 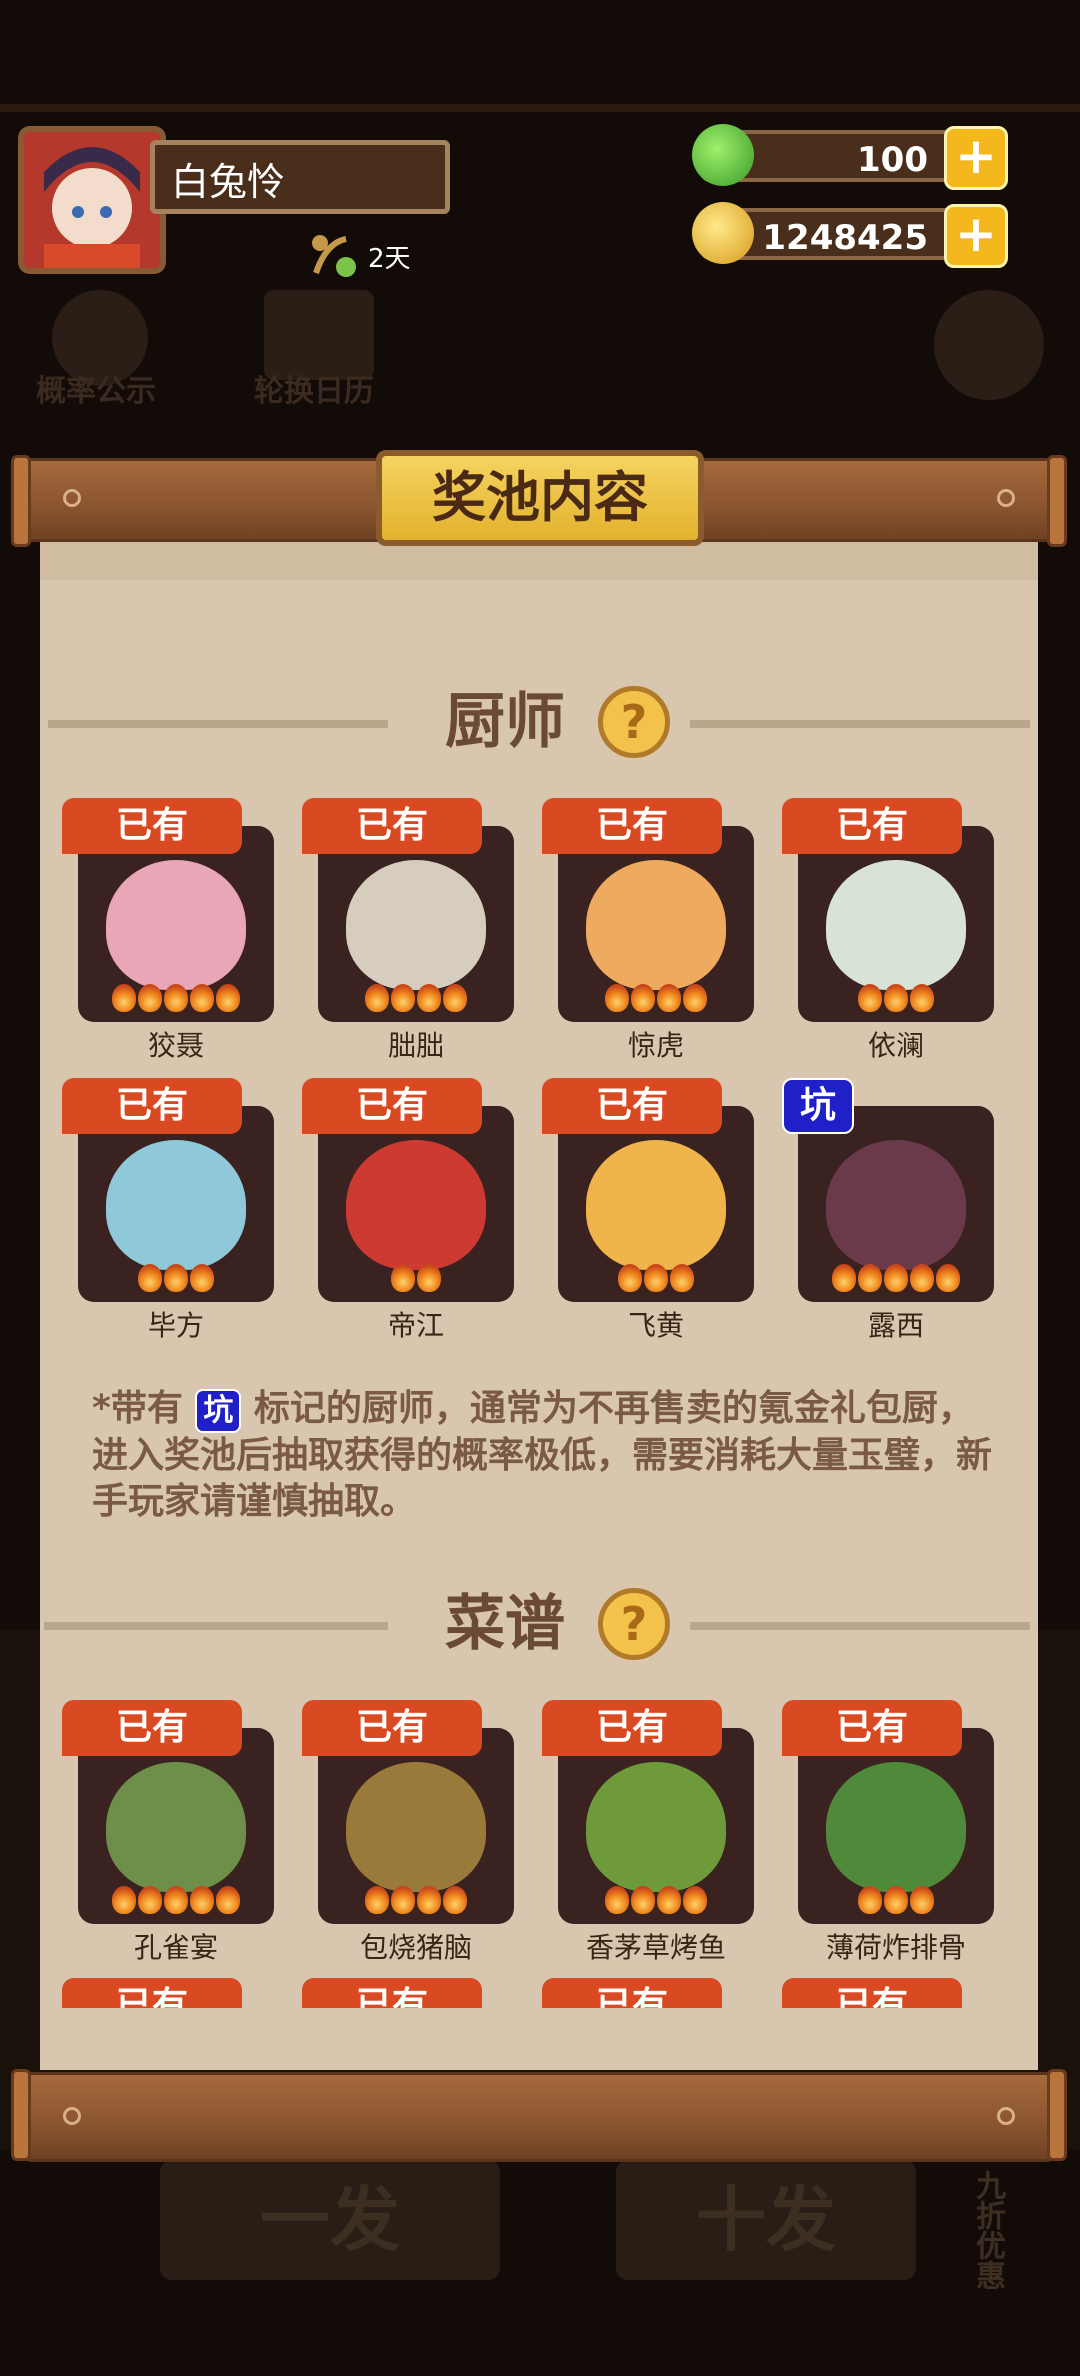 I want to click on jade-currency: 100 +, so click(x=850, y=157).